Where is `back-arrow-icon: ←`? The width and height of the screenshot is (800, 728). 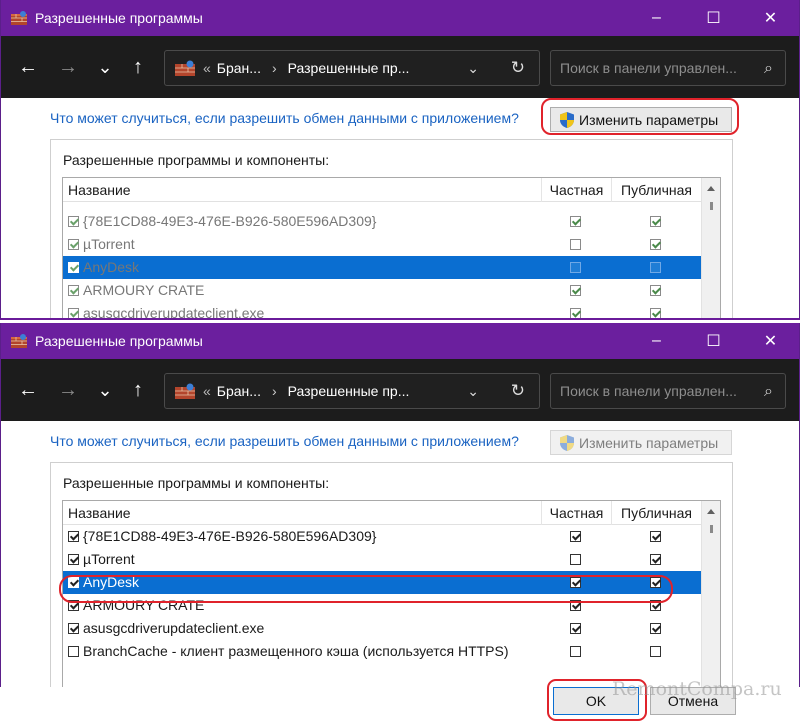 back-arrow-icon: ← is located at coordinates (28, 389).